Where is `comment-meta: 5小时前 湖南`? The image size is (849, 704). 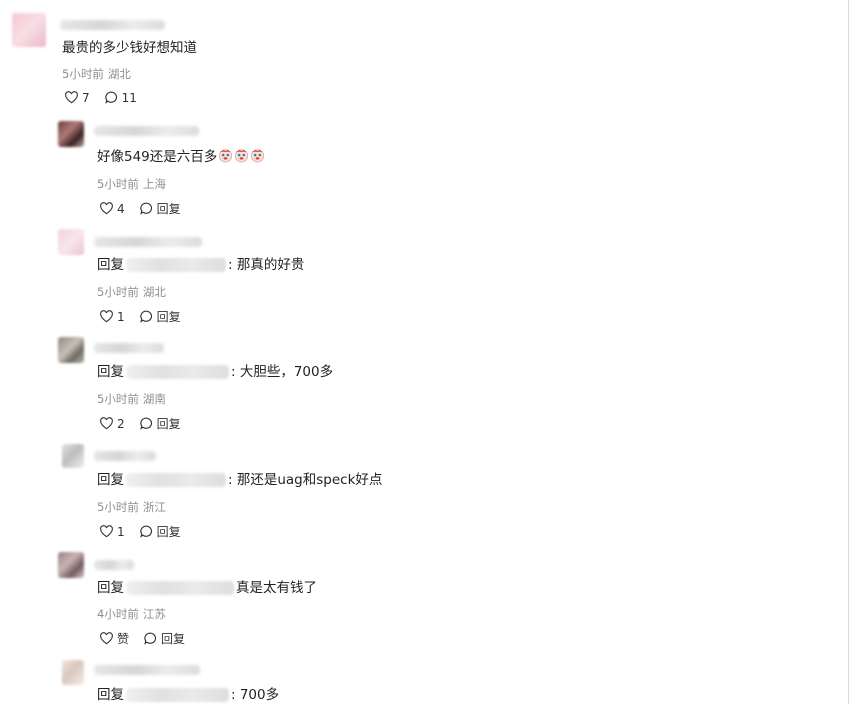
comment-meta: 5小时前 湖南 is located at coordinates (131, 399).